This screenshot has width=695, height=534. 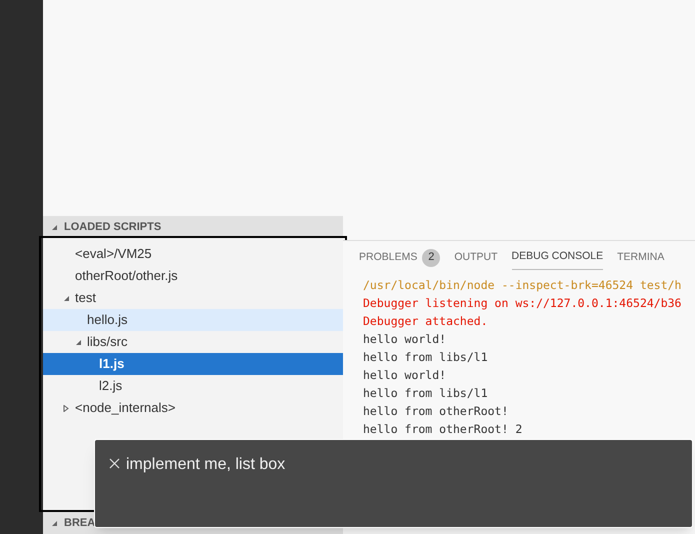 What do you see at coordinates (558, 258) in the screenshot?
I see `panel-tab: DEBUG CONSOLE` at bounding box center [558, 258].